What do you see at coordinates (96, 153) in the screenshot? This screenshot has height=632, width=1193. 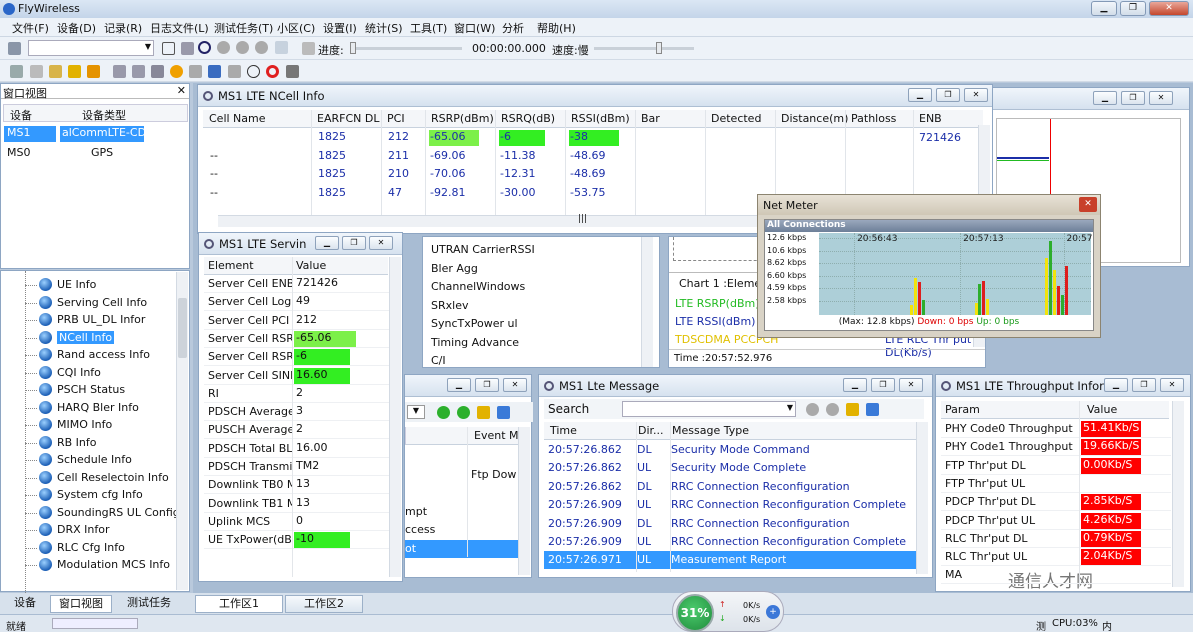 I see `device-row: MS0 GPS` at bounding box center [96, 153].